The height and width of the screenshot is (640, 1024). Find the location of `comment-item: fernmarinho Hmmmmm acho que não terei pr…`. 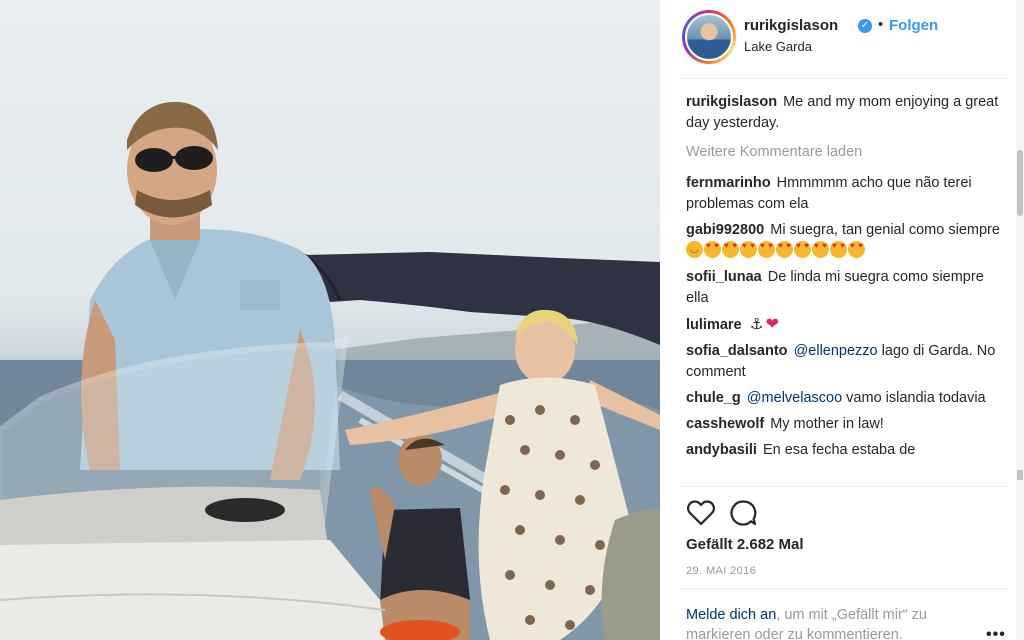

comment-item: fernmarinho Hmmmmm acho que não terei pr… is located at coordinates (844, 194).